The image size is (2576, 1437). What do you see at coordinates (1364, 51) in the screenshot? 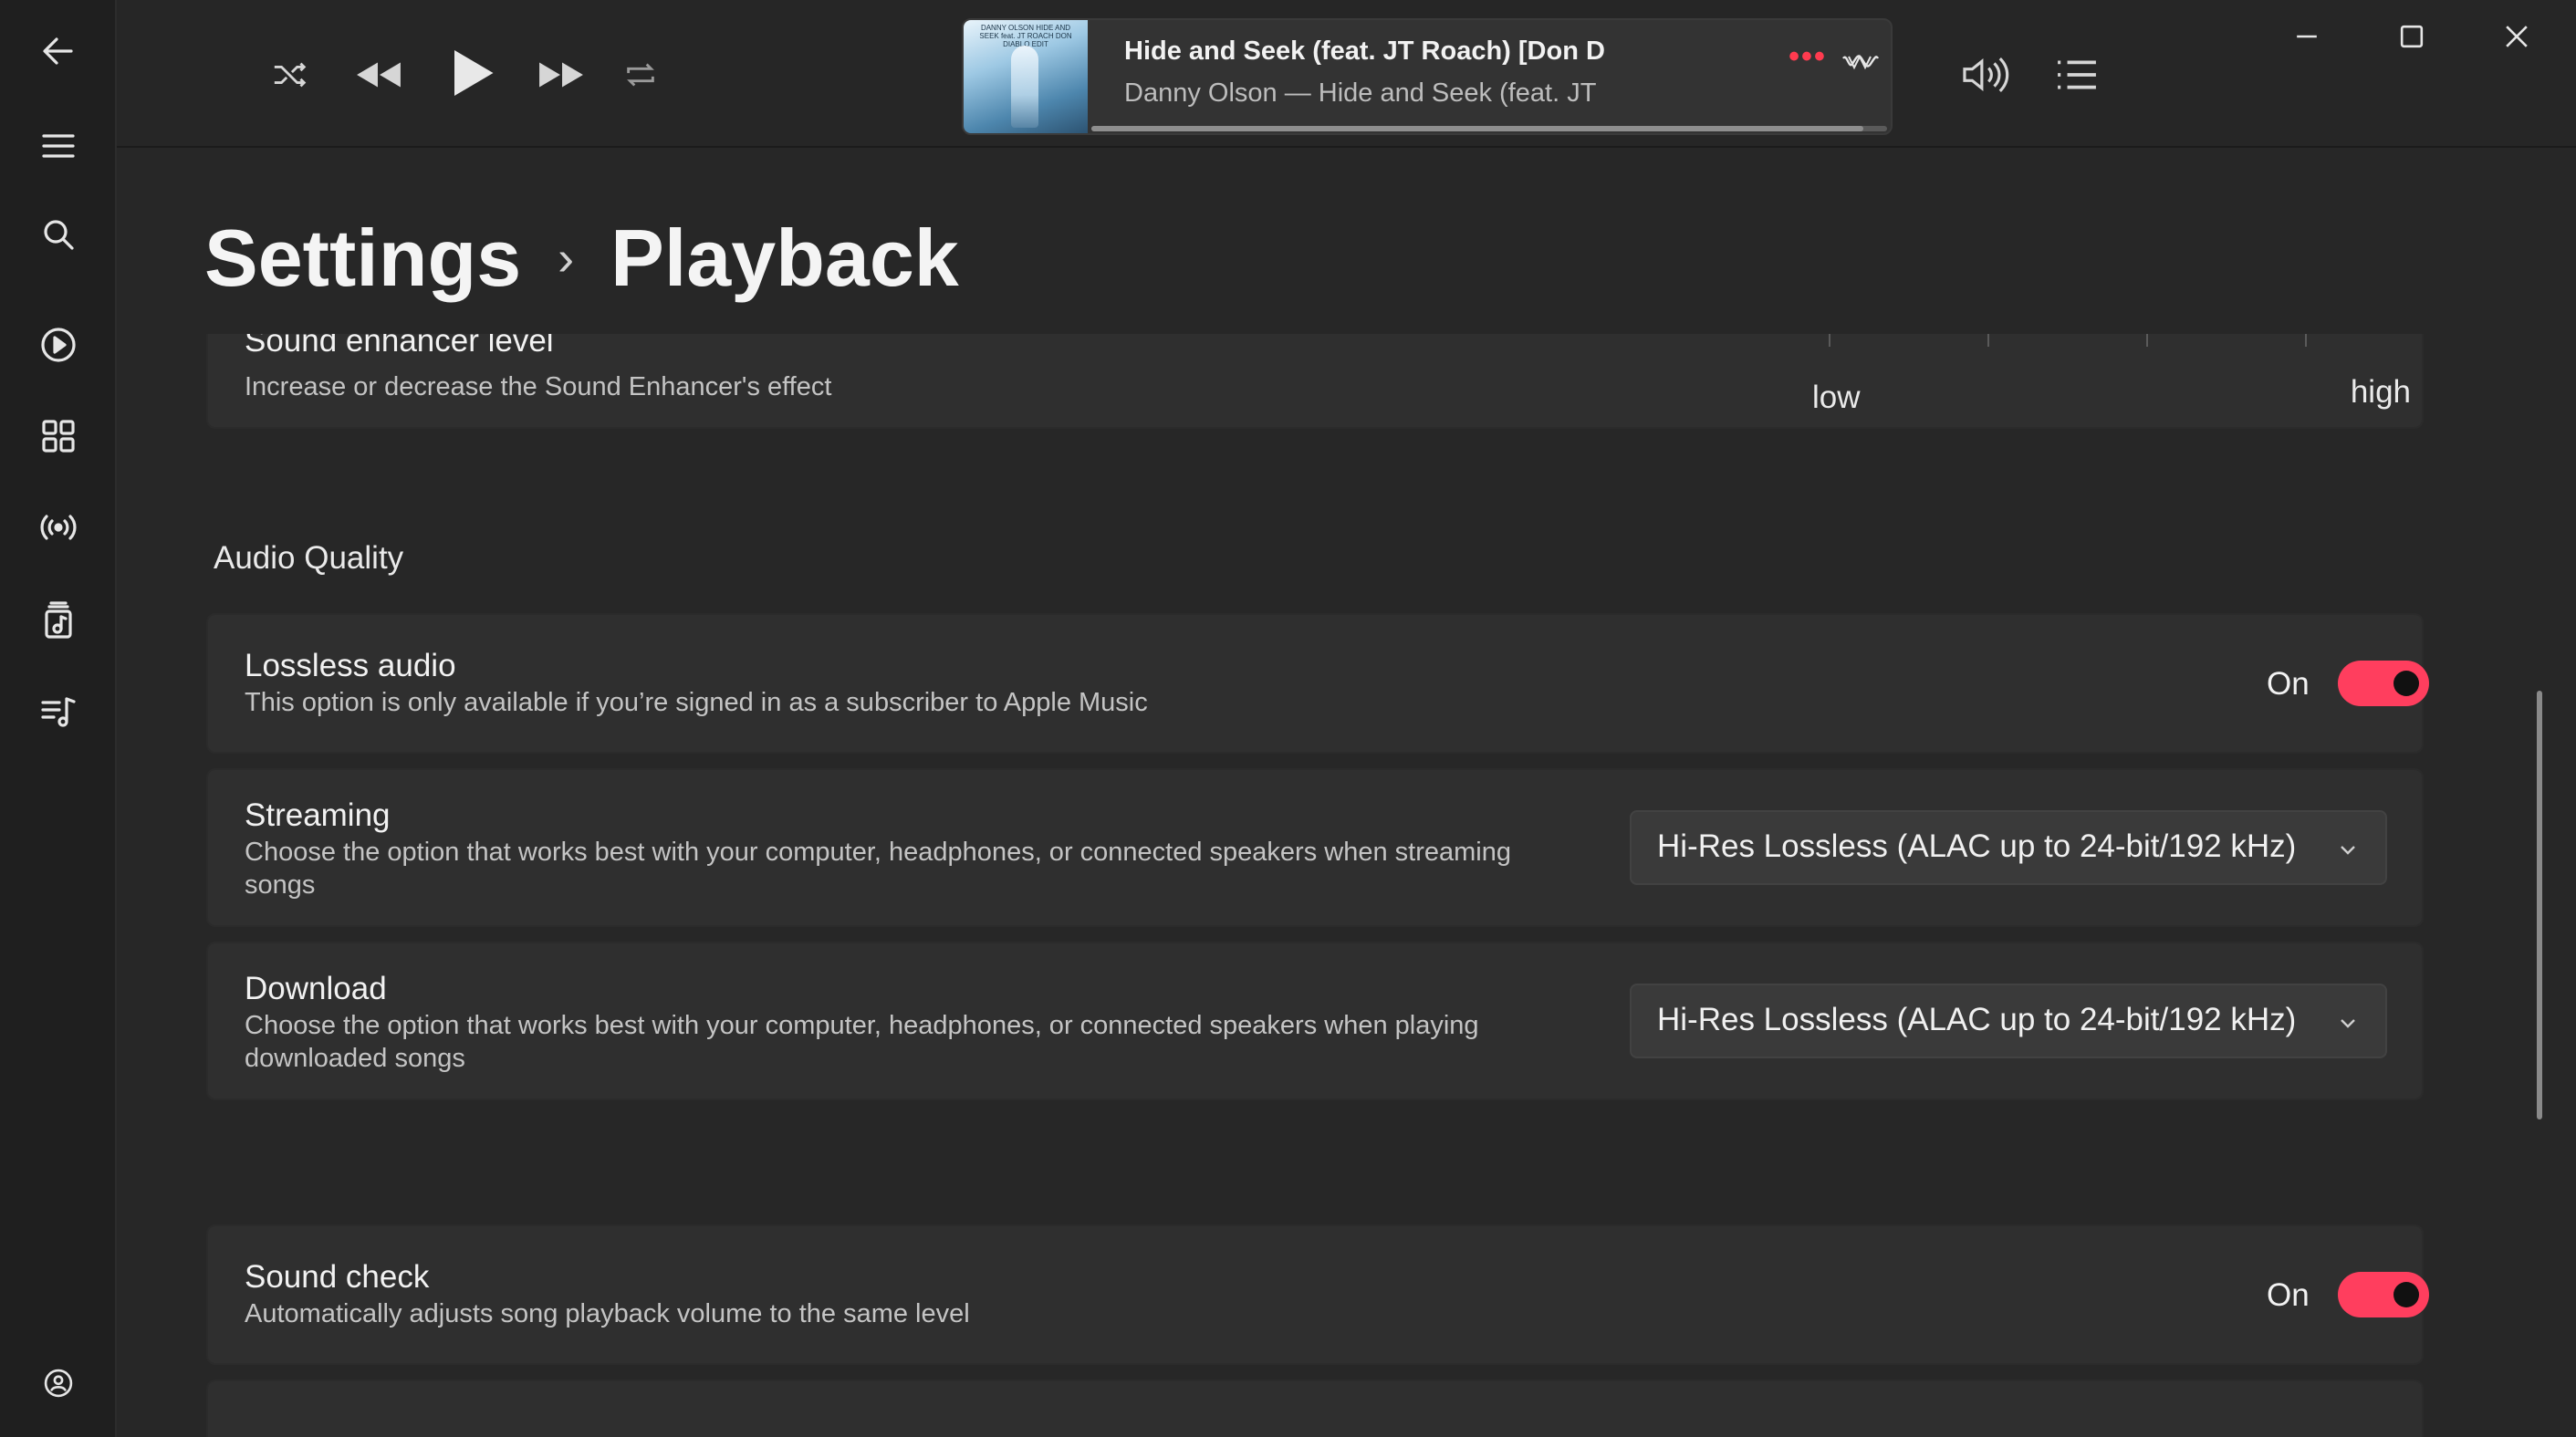
I see `now-playing-title: Hide and Seek (feat. JT Roach) [Don D` at bounding box center [1364, 51].